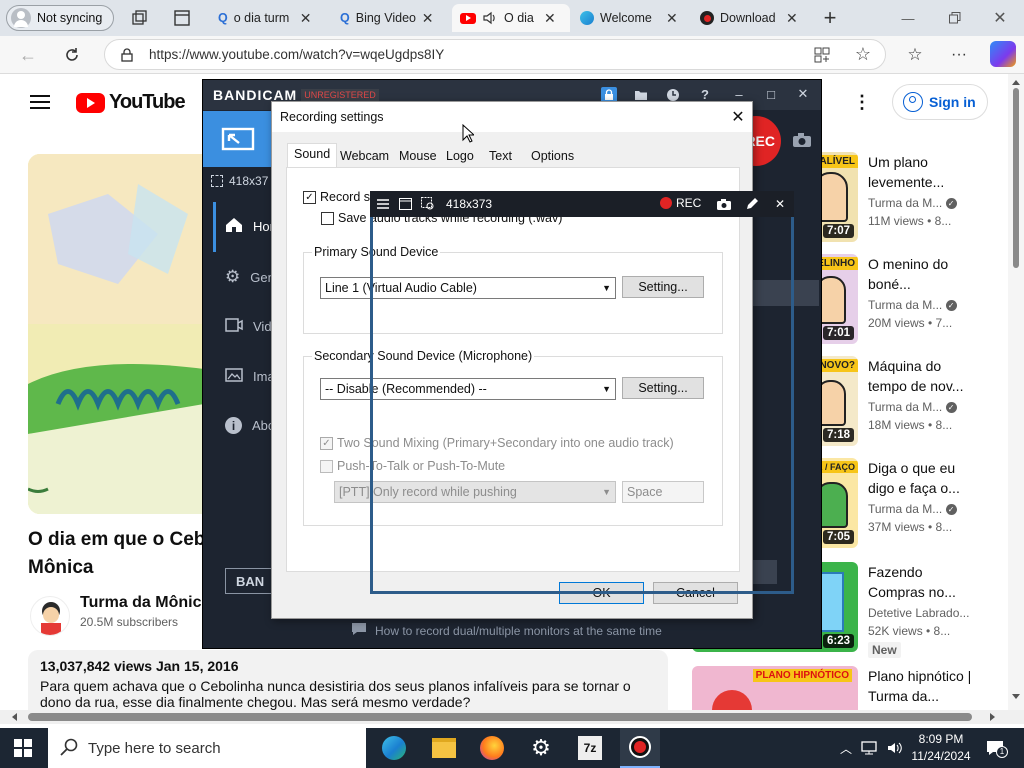  I want to click on tab-webcam: Webcam, so click(364, 157).